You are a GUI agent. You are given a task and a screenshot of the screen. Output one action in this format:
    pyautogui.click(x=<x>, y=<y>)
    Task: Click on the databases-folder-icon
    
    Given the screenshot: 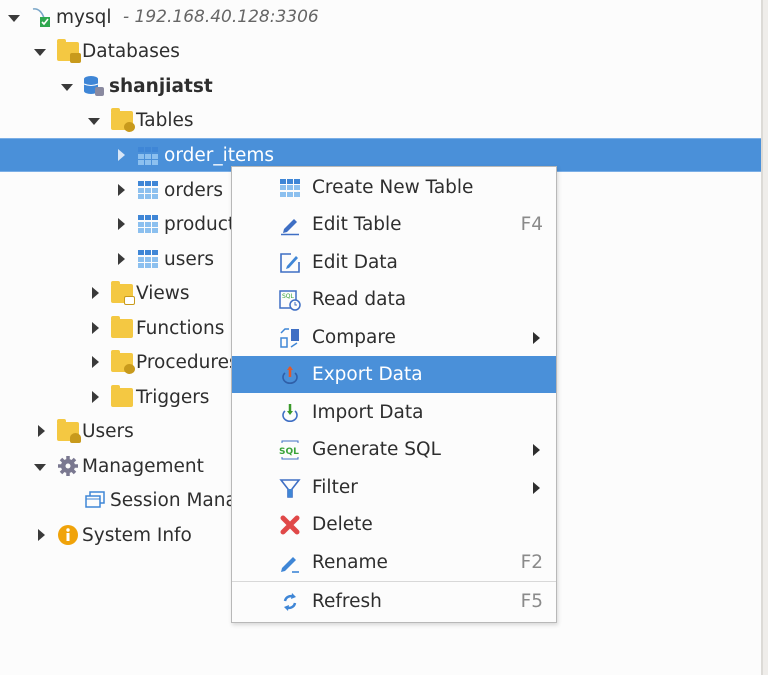 What is the action you would take?
    pyautogui.click(x=69, y=51)
    